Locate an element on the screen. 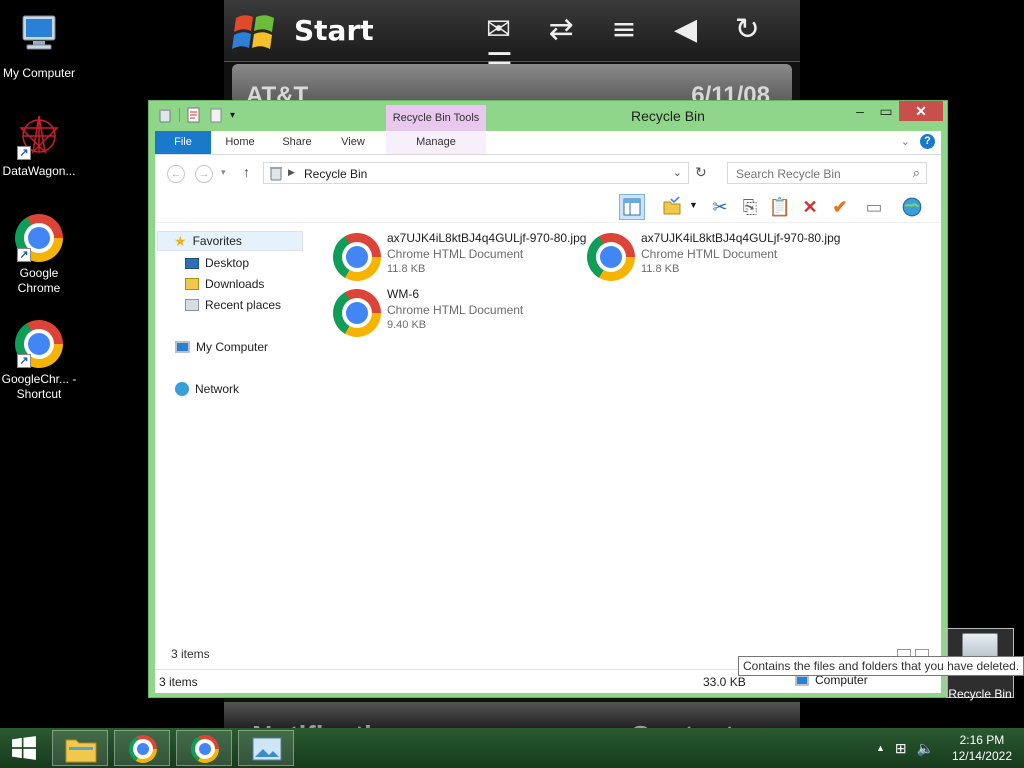 The width and height of the screenshot is (1024, 768). tab-view: View is located at coordinates (353, 142).